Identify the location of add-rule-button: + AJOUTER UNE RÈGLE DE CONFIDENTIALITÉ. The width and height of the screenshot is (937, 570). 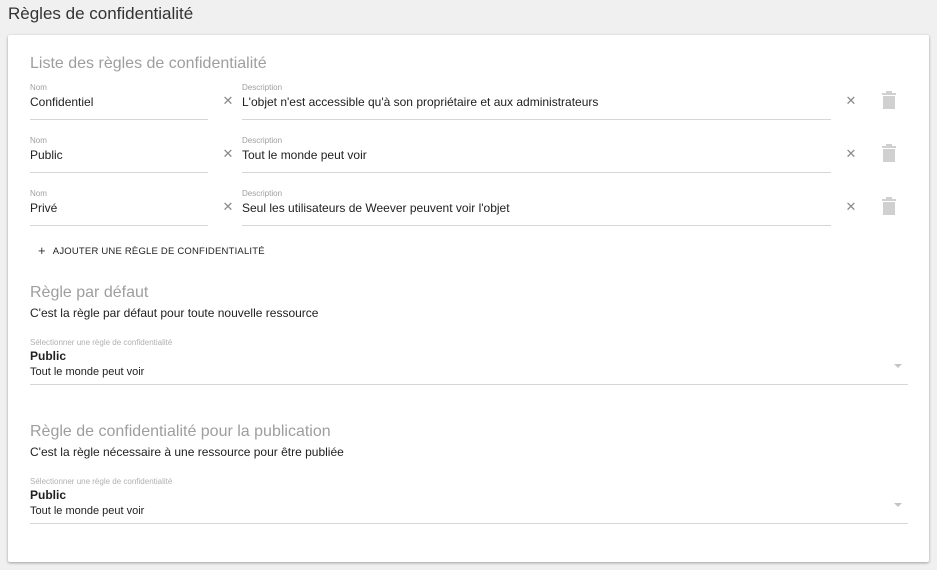
(151, 251).